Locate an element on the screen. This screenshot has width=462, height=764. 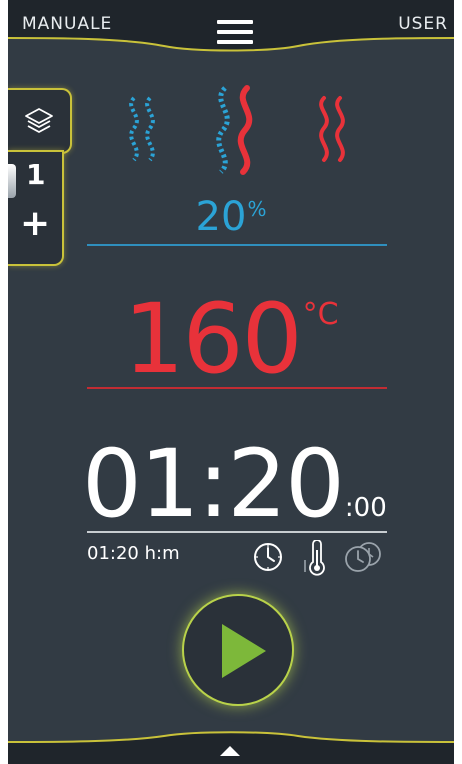
clock-icon is located at coordinates (268, 557).